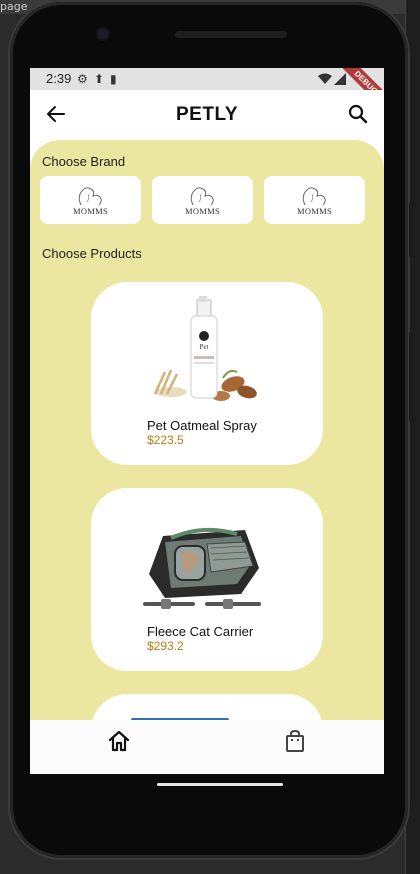 The image size is (420, 874). What do you see at coordinates (59, 78) in the screenshot?
I see `status-time: 2:39` at bounding box center [59, 78].